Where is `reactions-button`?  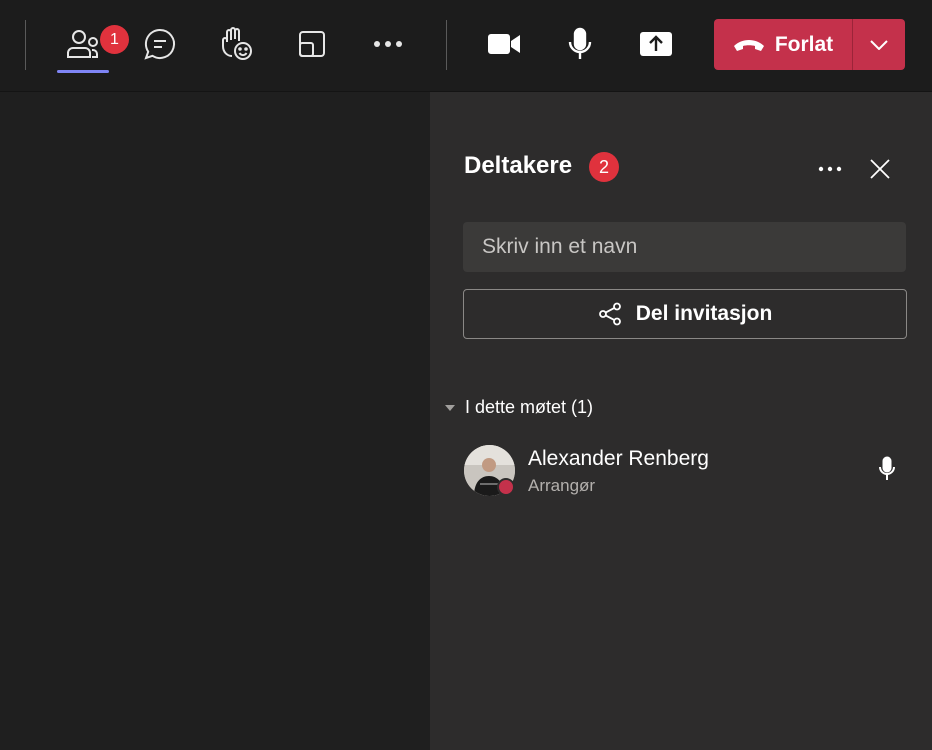
reactions-button is located at coordinates (236, 44).